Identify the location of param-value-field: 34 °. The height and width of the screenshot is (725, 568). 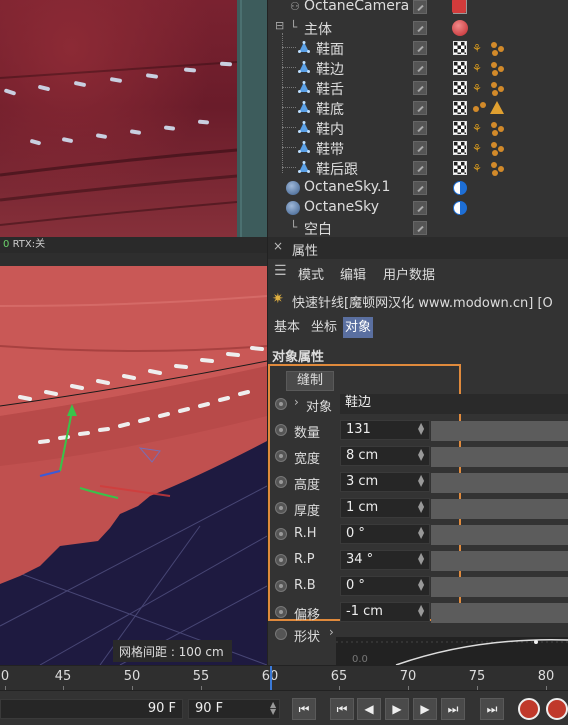
(385, 560).